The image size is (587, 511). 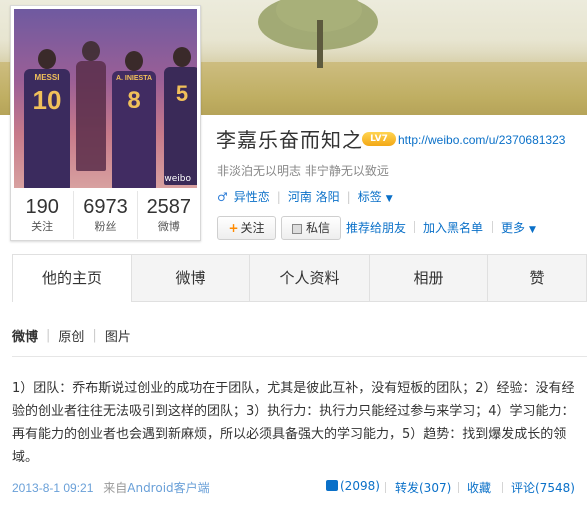 I want to click on follow-label: 关注, so click(x=252, y=228).